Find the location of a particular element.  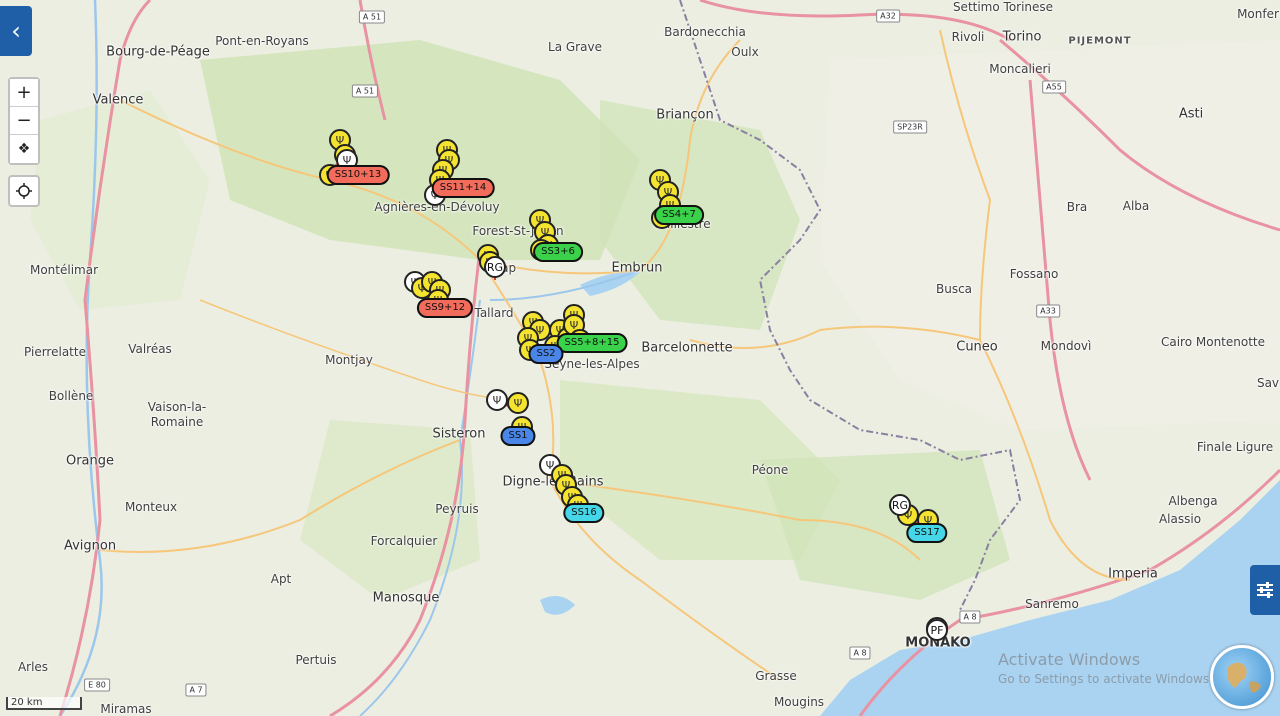

zoom-in-button: + is located at coordinates (24, 93).